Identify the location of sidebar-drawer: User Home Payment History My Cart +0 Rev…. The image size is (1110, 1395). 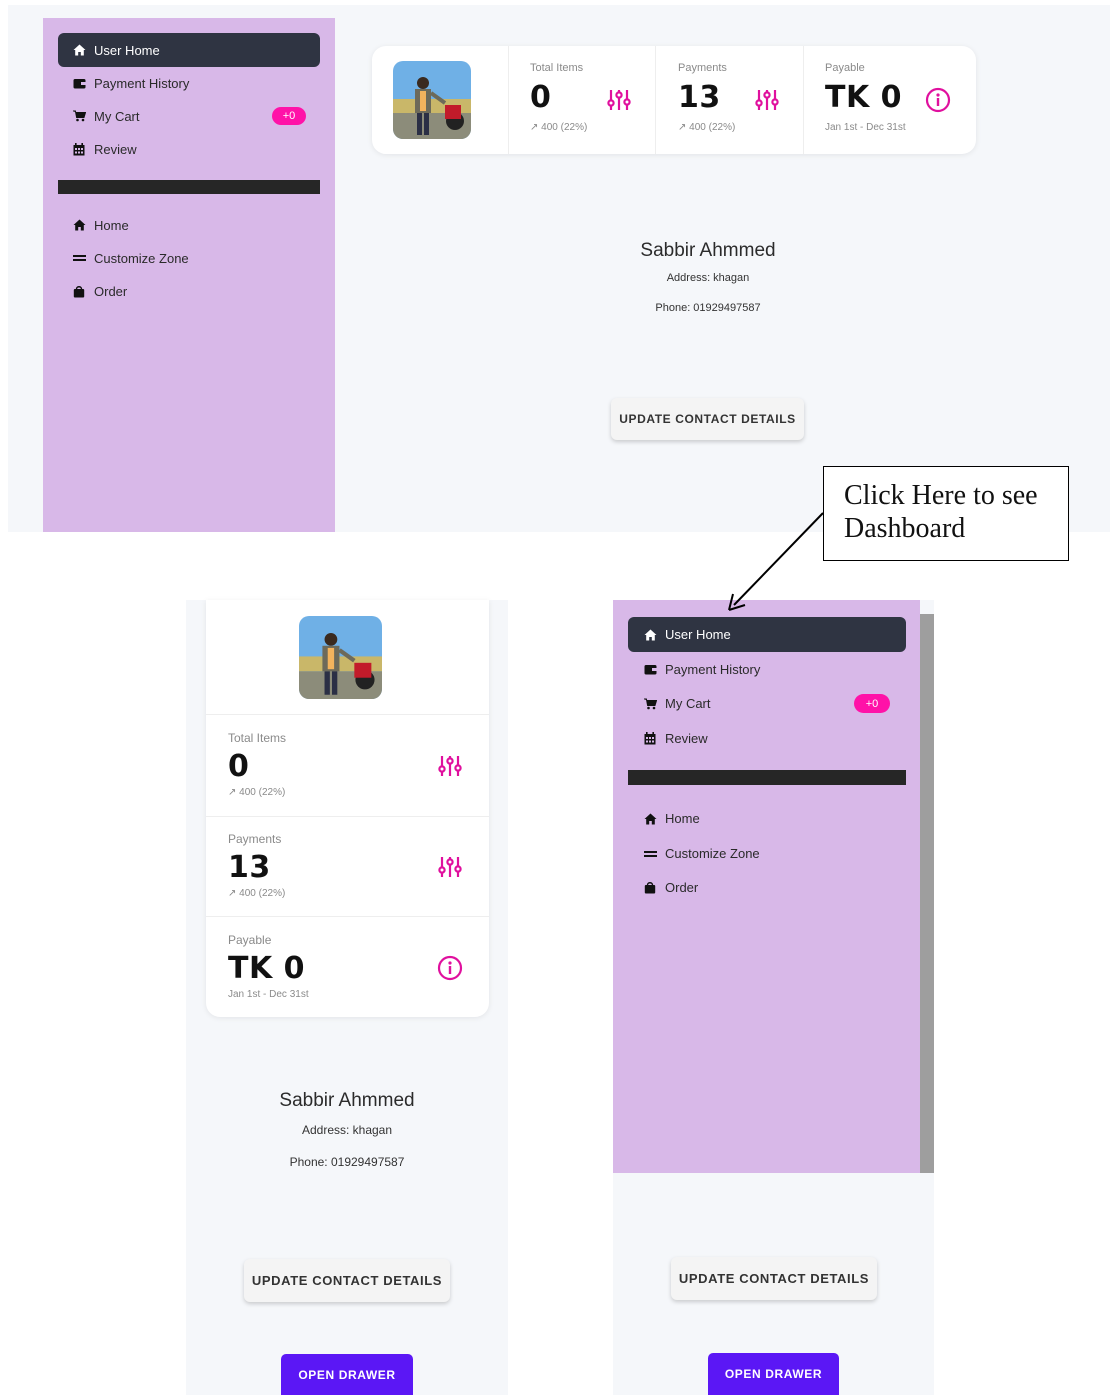
(766, 886).